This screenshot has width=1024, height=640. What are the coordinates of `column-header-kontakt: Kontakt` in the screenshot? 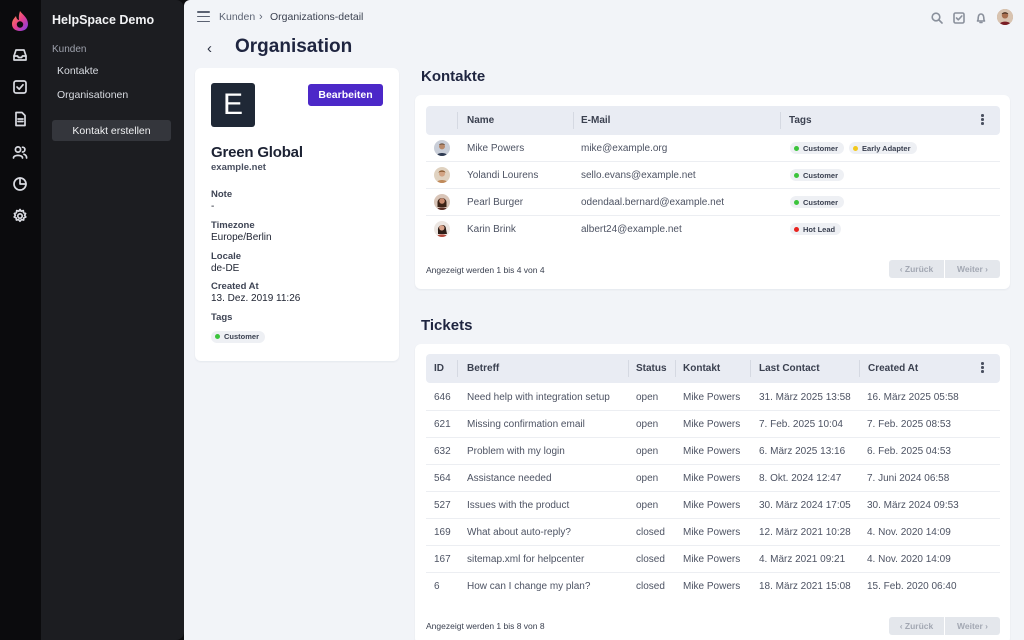 It's located at (701, 368).